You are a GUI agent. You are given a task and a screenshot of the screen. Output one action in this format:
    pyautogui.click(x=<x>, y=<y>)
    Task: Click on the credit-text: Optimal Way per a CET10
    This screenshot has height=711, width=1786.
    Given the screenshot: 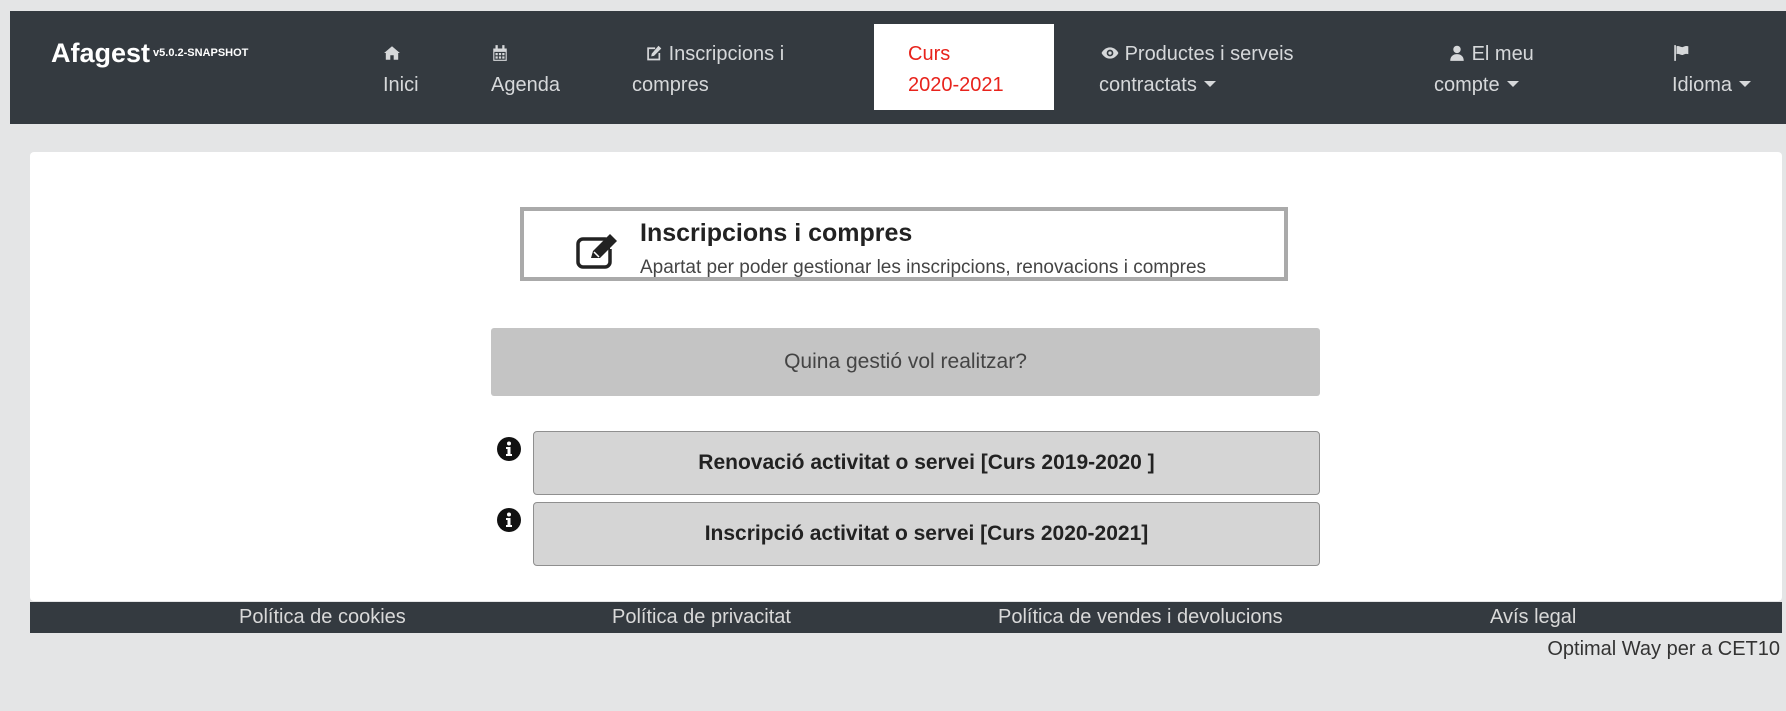 What is the action you would take?
    pyautogui.click(x=1663, y=649)
    